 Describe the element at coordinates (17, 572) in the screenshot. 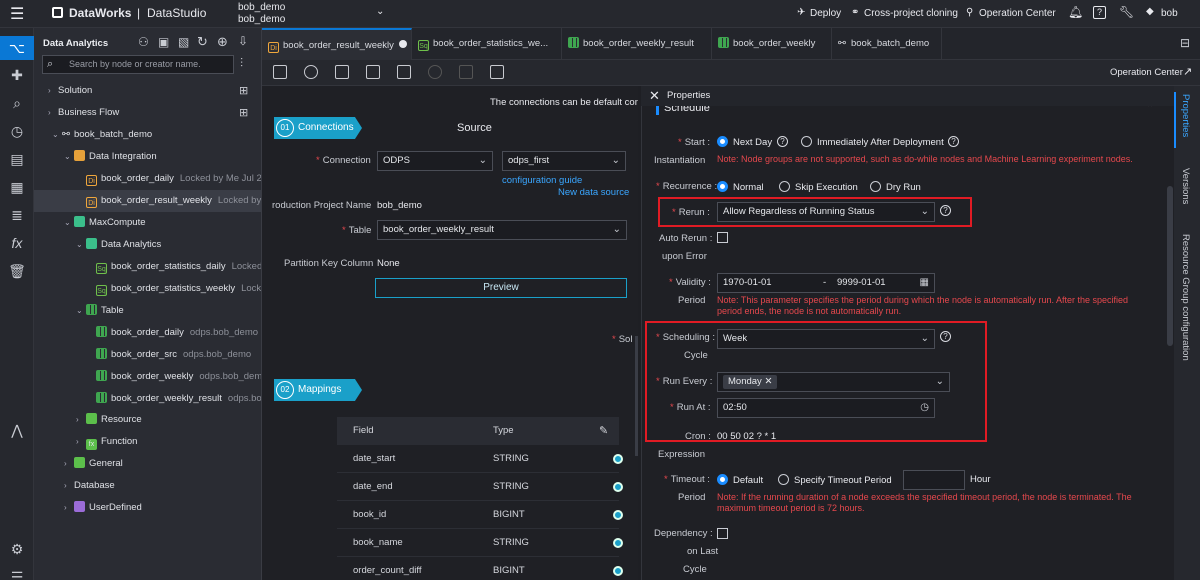

I see `collapse-icon: ☰` at that location.